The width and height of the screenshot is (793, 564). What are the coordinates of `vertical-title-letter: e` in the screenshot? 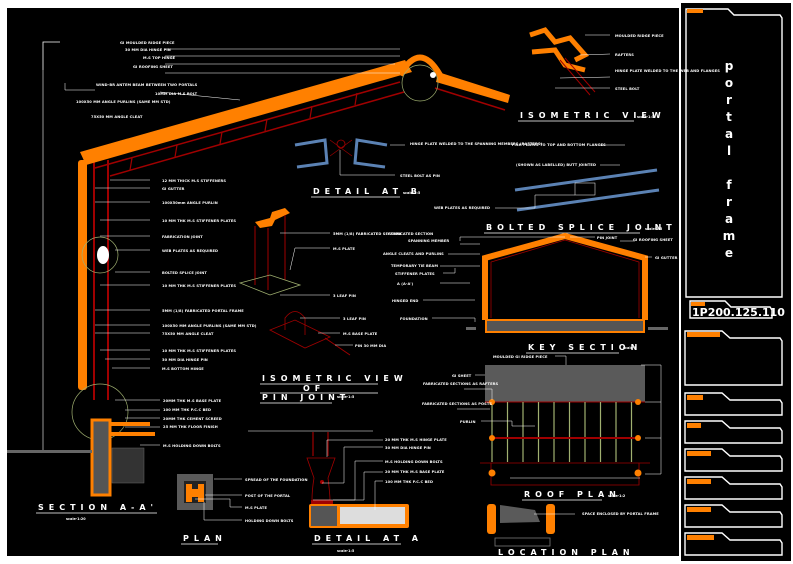 It's located at (729, 253).